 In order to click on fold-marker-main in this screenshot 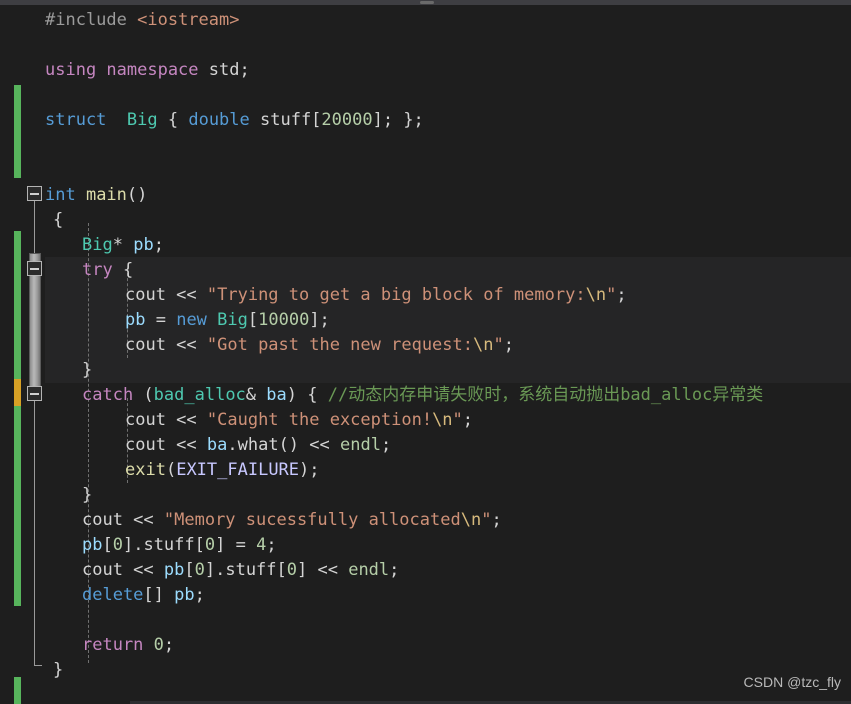, I will do `click(34, 193)`.